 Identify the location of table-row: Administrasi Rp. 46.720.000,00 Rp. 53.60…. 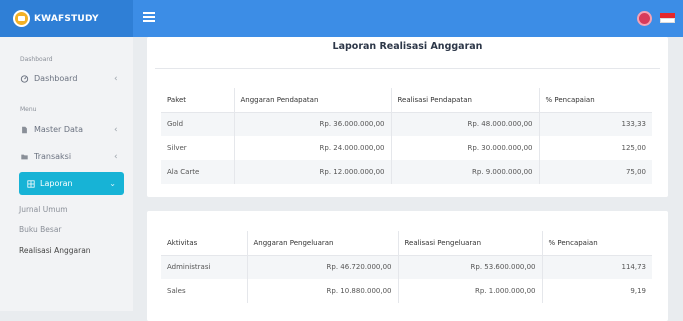
(406, 267).